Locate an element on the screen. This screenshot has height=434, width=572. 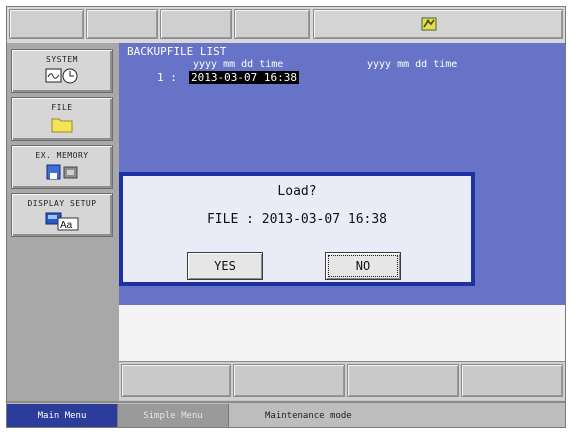
backup-row-index: 1 : is located at coordinates (167, 77).